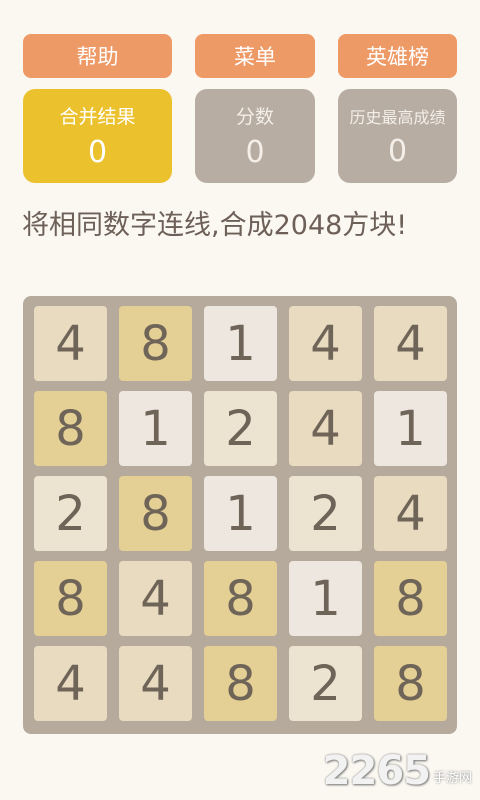 This screenshot has width=480, height=800. I want to click on watermark-brand: 2265, so click(376, 771).